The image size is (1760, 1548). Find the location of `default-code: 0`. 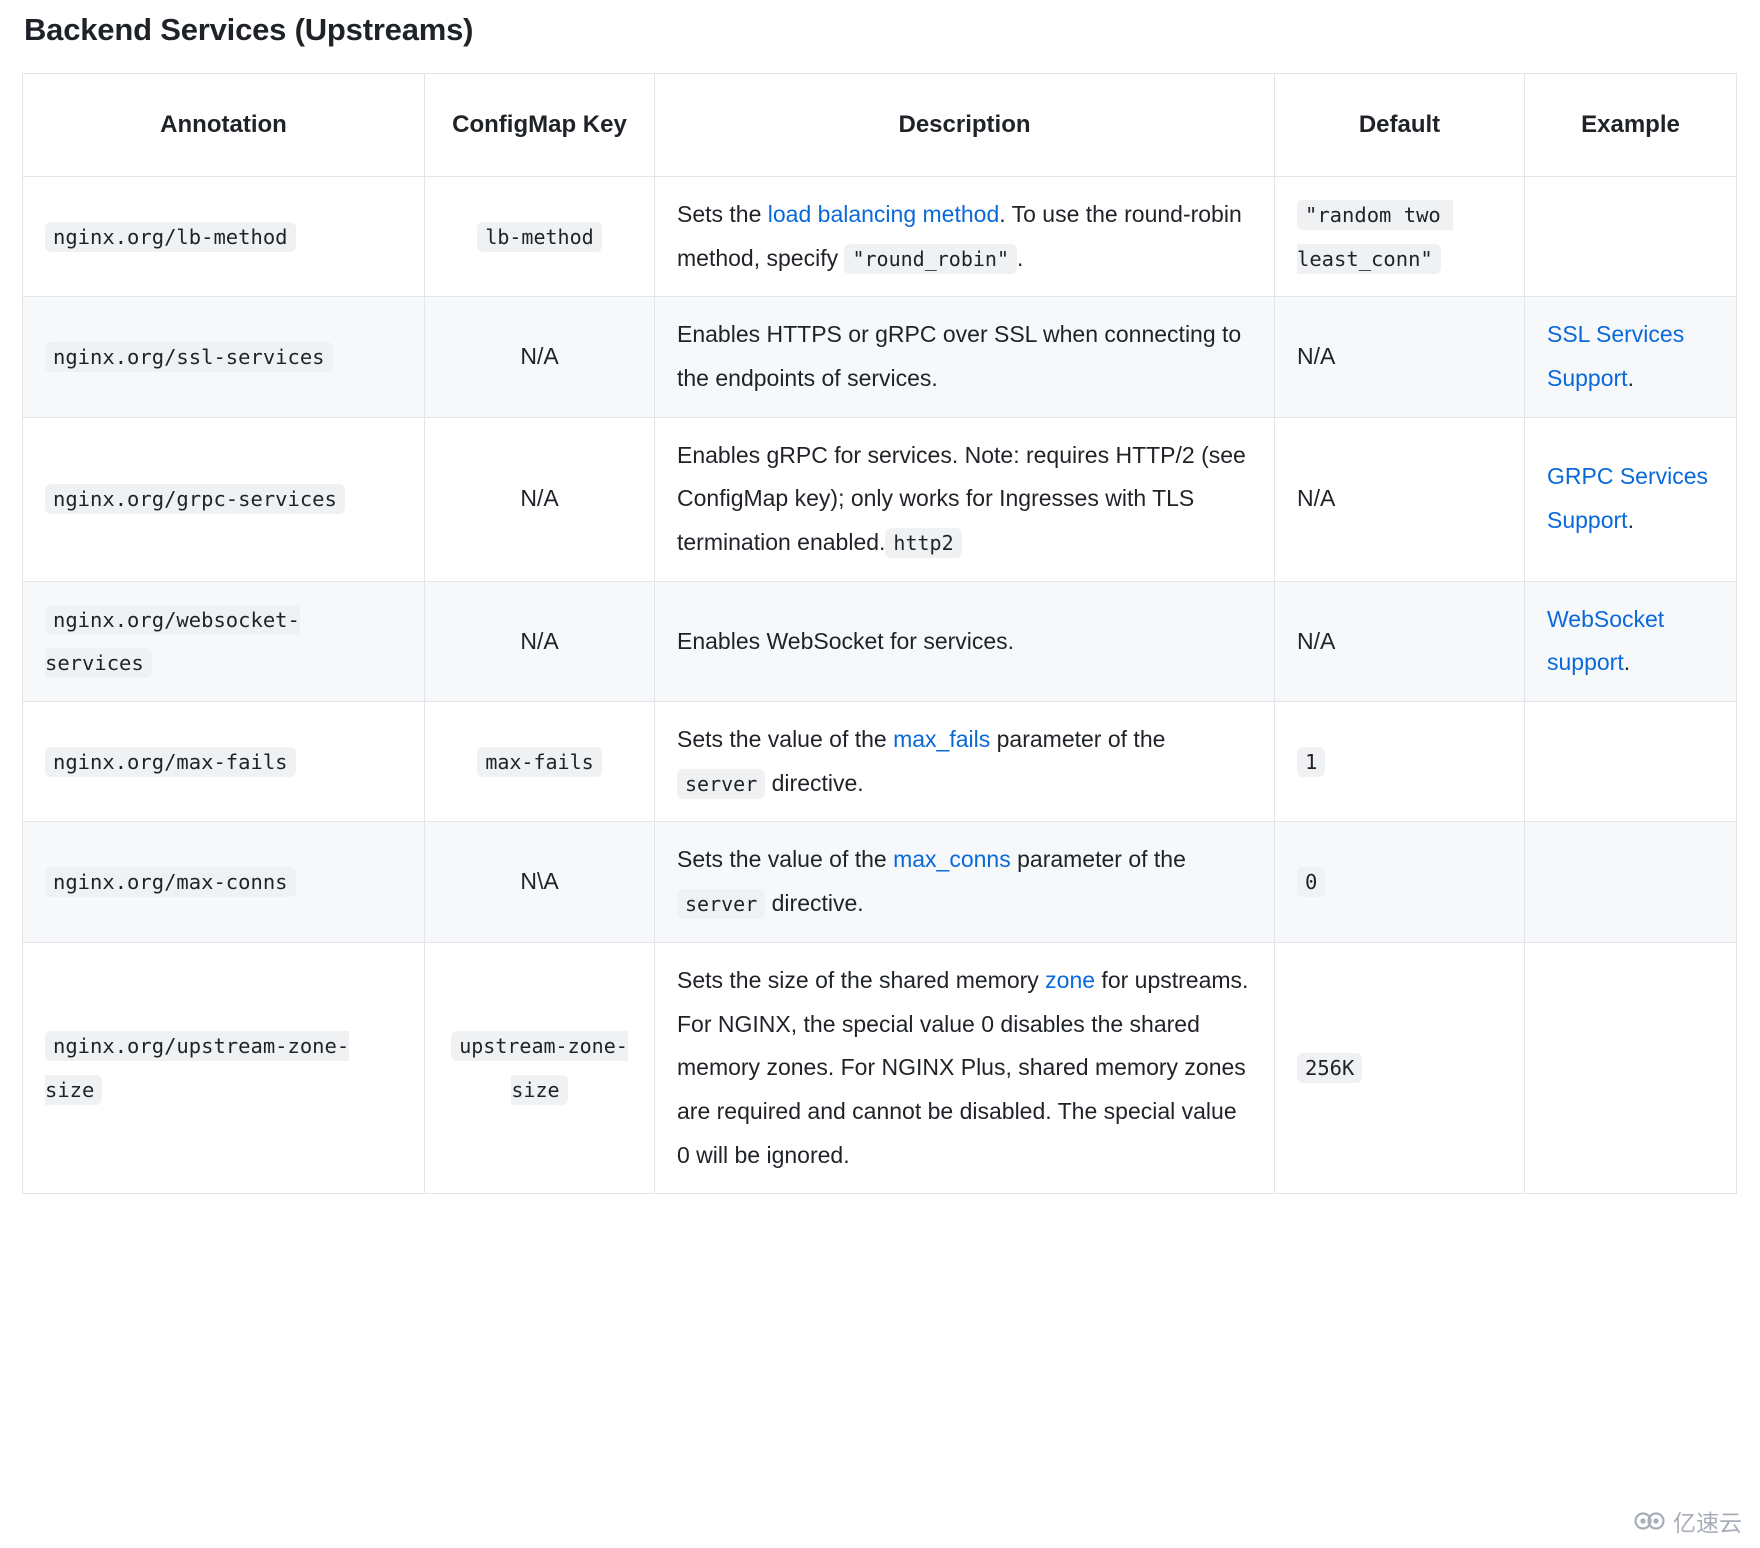

default-code: 0 is located at coordinates (1311, 882).